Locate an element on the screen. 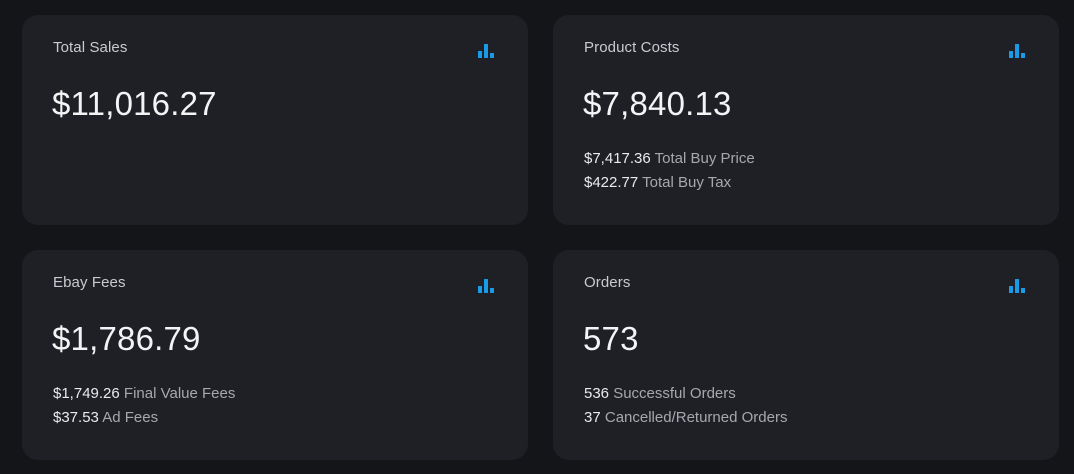 This screenshot has height=474, width=1074. card-title: Total Sales is located at coordinates (90, 47).